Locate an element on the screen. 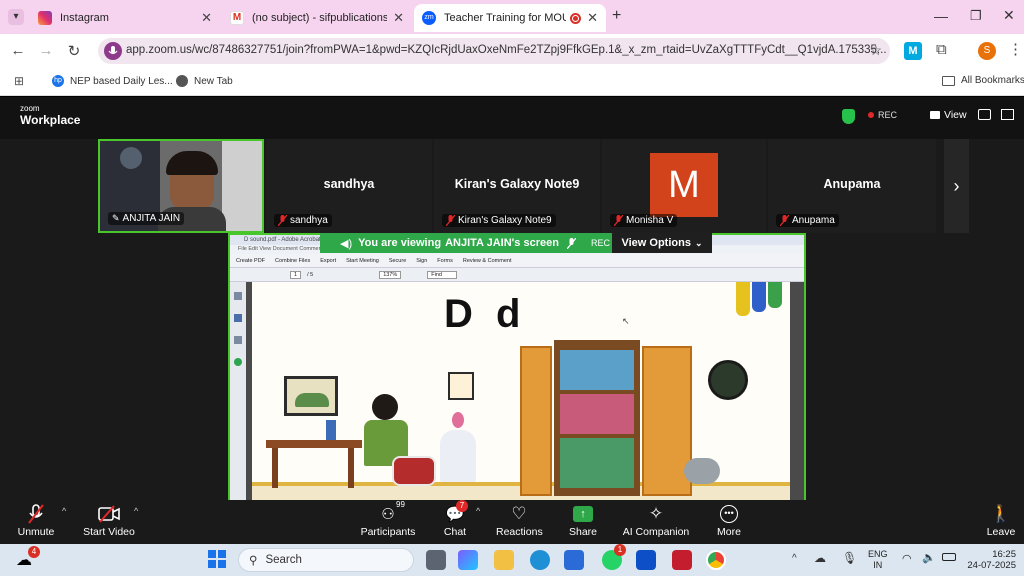 Image resolution: width=1024 pixels, height=576 pixels. taskbar-search-box: ⚲ Search is located at coordinates (326, 560).